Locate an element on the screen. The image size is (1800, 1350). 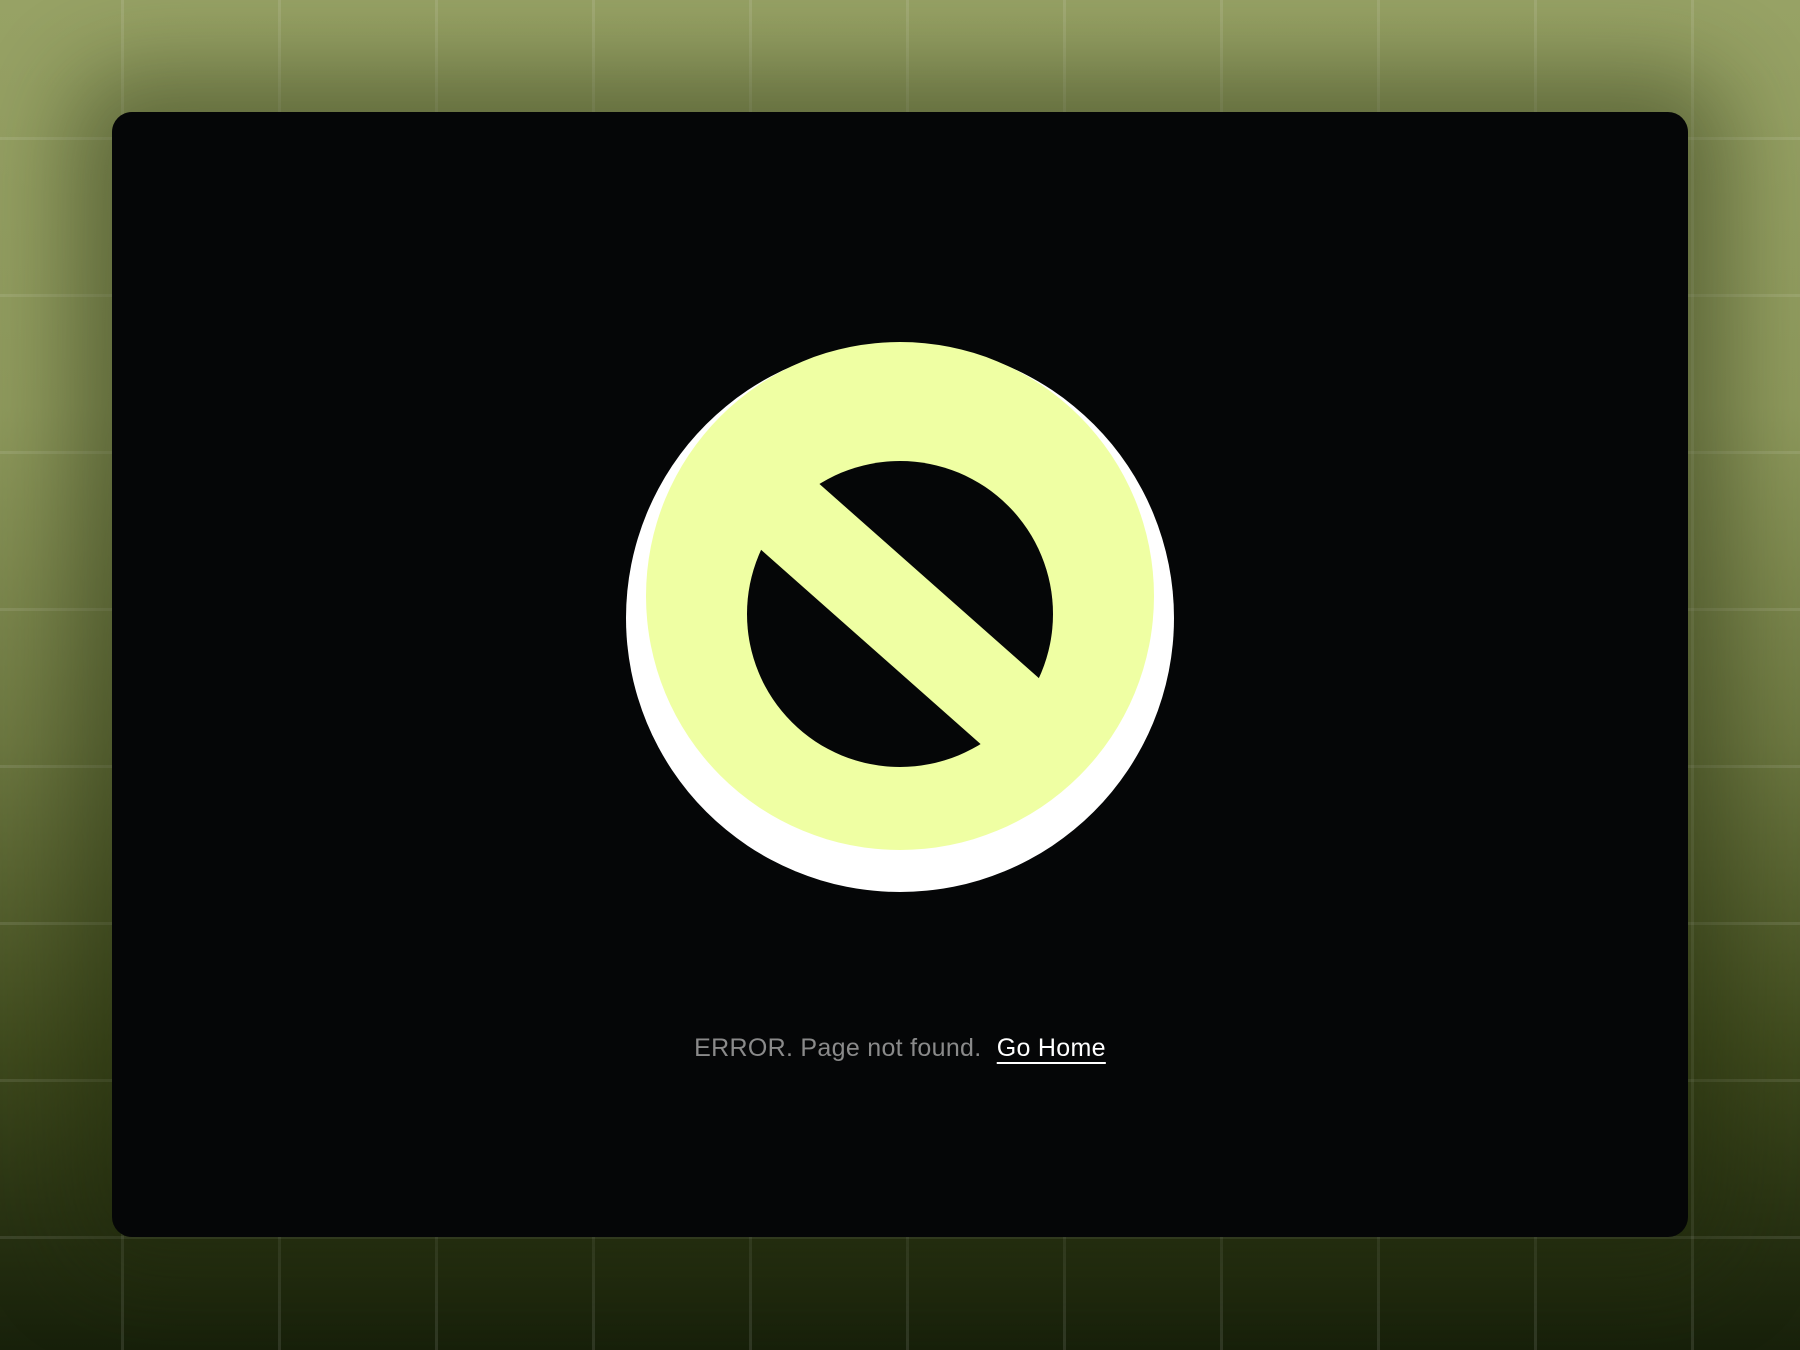
prohibited-icon is located at coordinates (900, 617).